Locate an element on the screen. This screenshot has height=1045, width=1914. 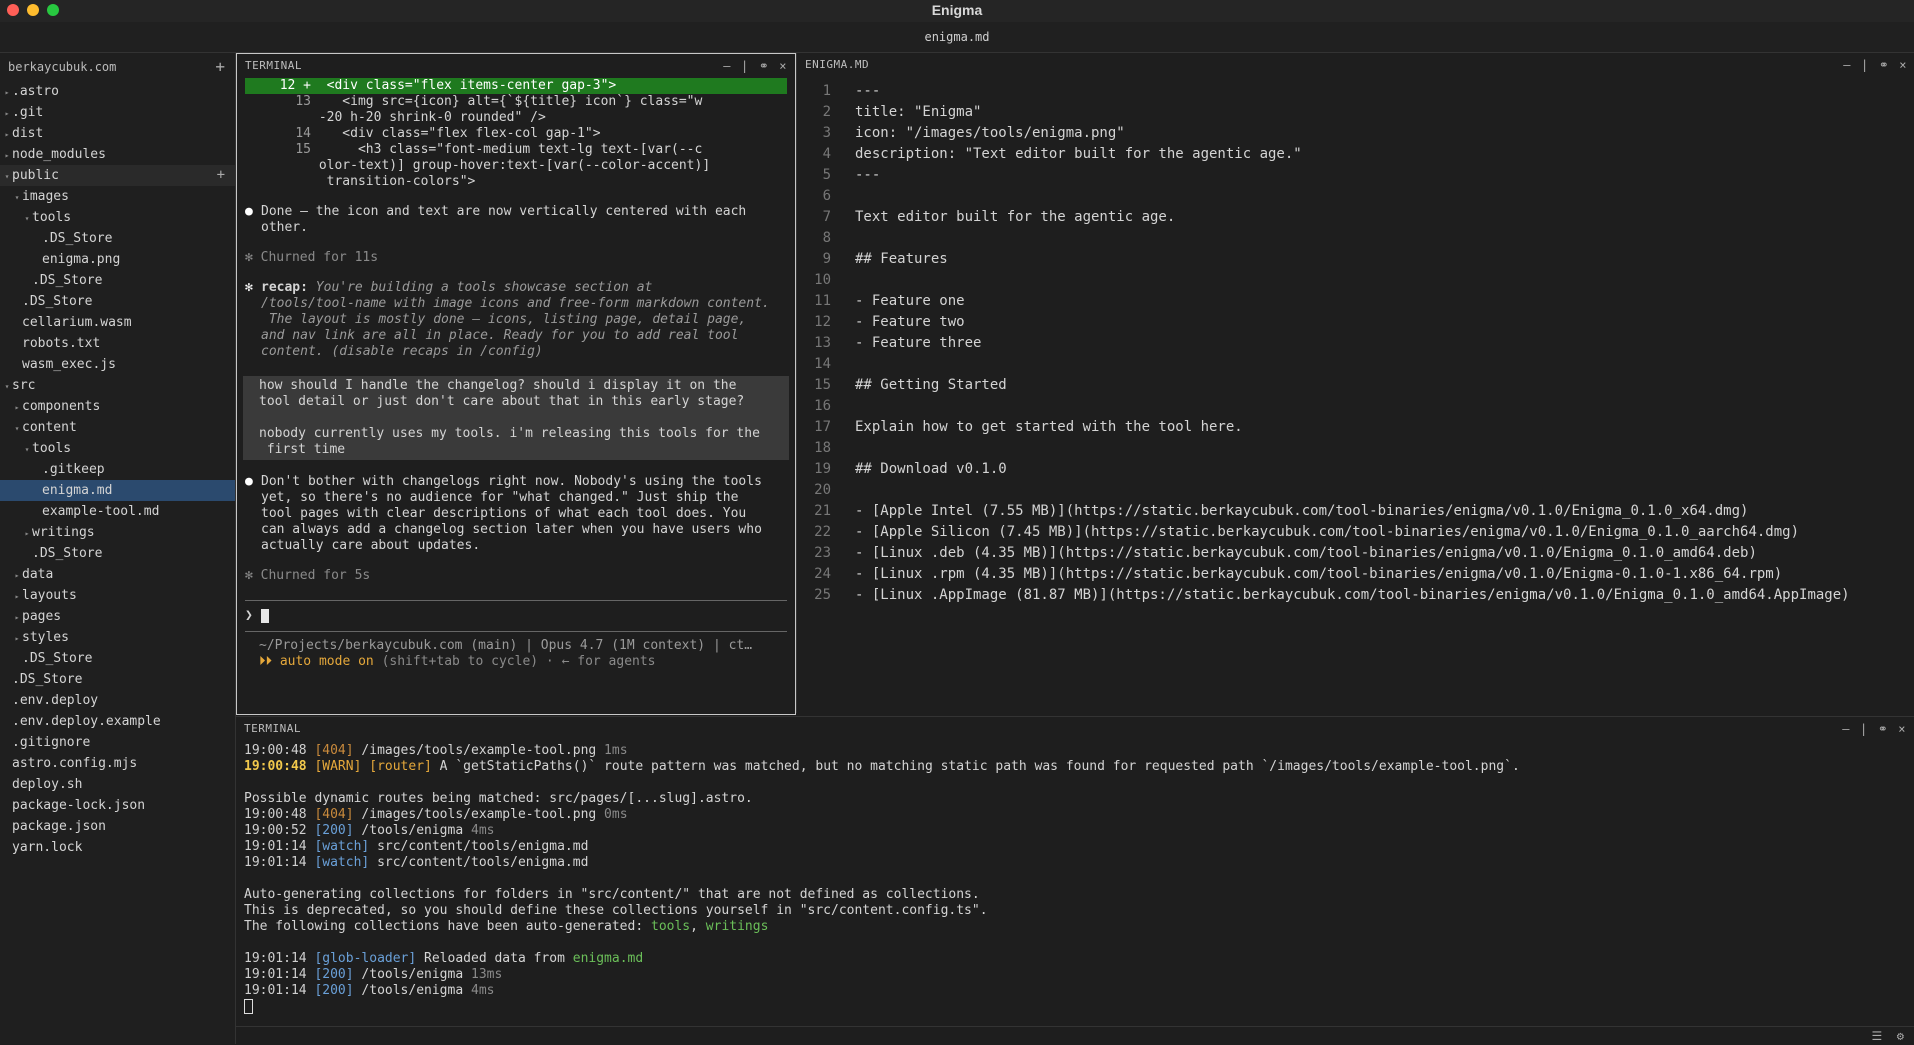
tree-item: enigma.md is located at coordinates (117, 490).